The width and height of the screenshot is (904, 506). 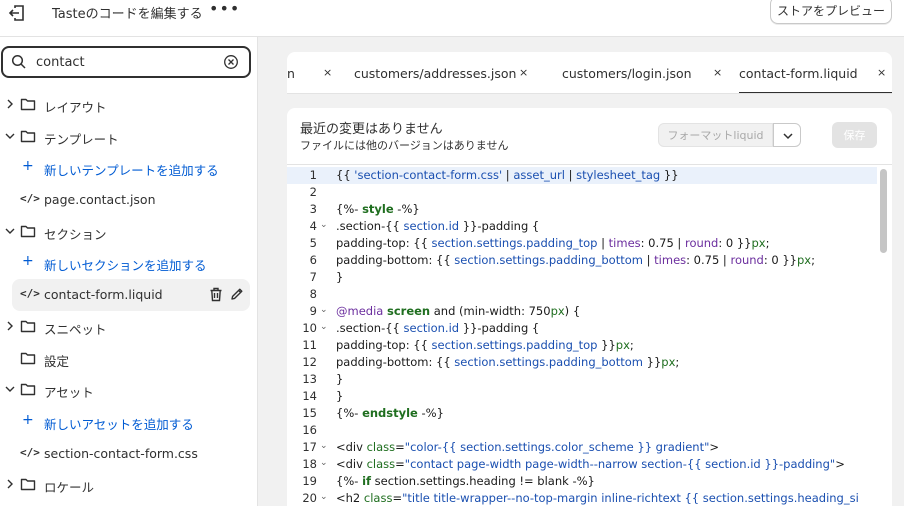 I want to click on change-status: 最近の変更はありません, so click(x=371, y=129).